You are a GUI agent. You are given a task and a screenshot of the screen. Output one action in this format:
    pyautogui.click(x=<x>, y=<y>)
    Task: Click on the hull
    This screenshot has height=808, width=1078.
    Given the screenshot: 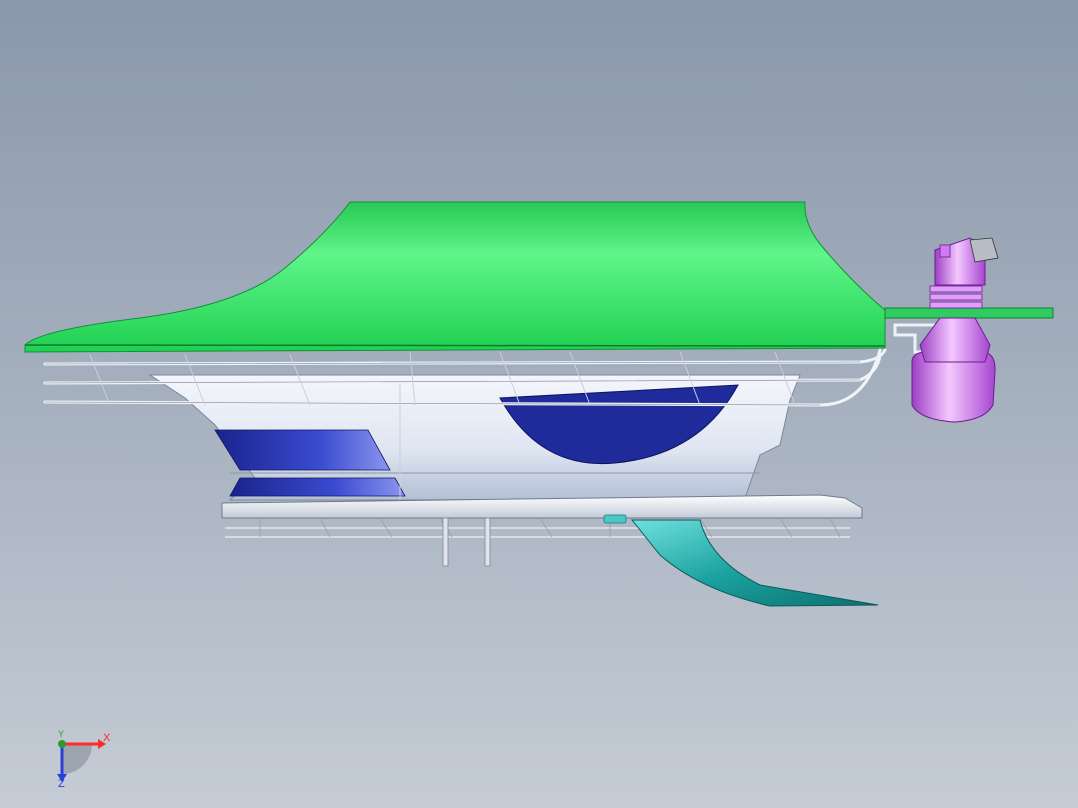 What is the action you would take?
    pyautogui.click(x=474, y=437)
    